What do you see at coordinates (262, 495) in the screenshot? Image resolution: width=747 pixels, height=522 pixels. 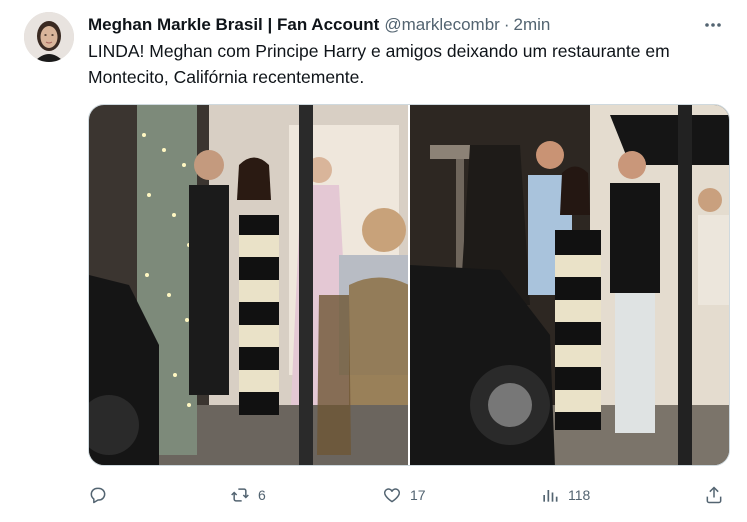 I see `retweet-count: 6` at bounding box center [262, 495].